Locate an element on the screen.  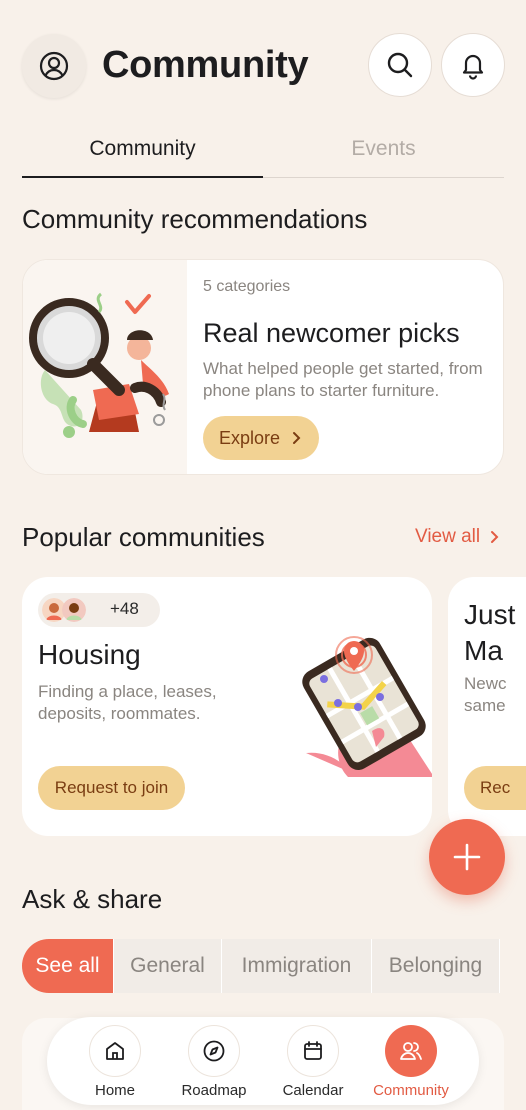
ask-share-section-title: Ask & share is located at coordinates (92, 899).